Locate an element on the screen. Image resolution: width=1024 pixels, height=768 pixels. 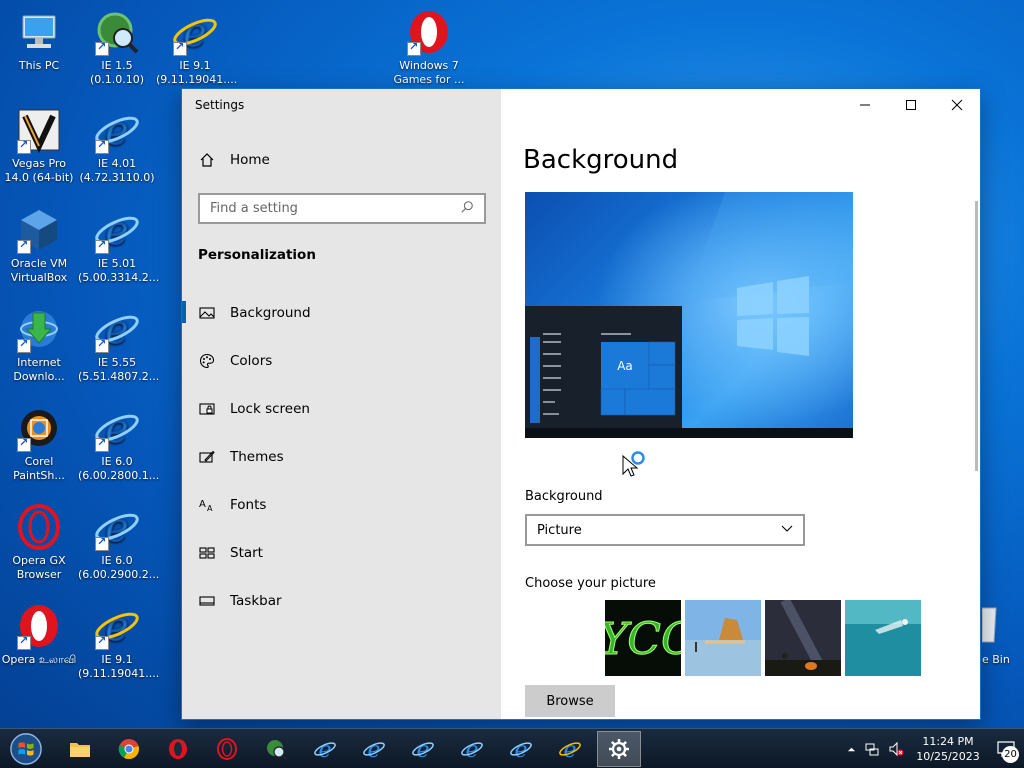
close-button is located at coordinates (957, 105).